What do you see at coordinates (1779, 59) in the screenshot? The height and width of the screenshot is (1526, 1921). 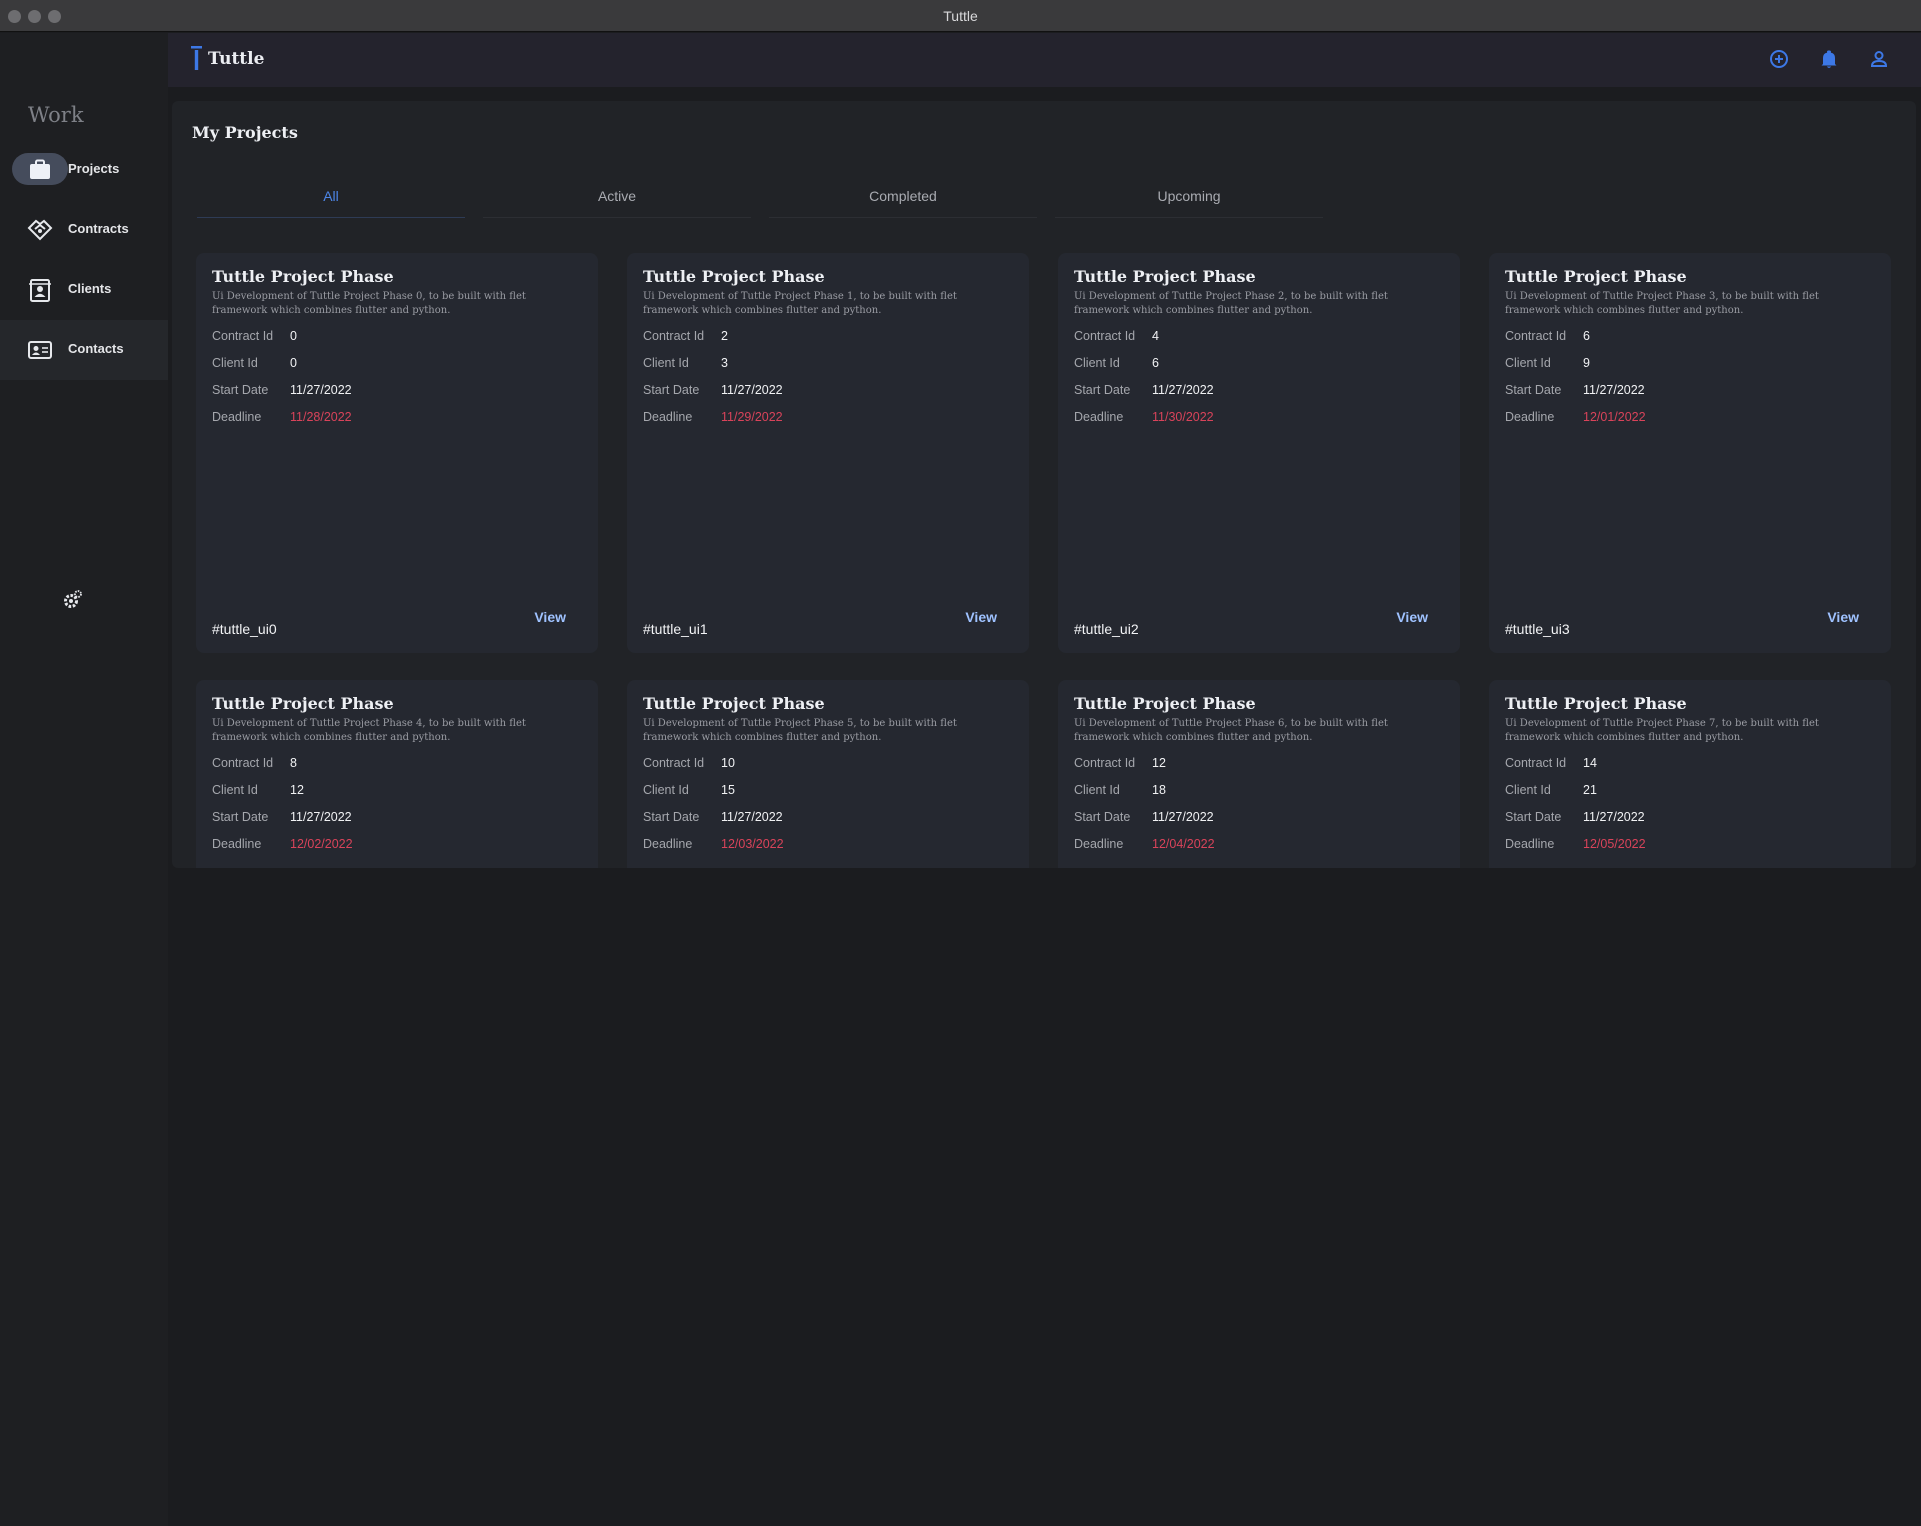 I see `add-circle-icon` at bounding box center [1779, 59].